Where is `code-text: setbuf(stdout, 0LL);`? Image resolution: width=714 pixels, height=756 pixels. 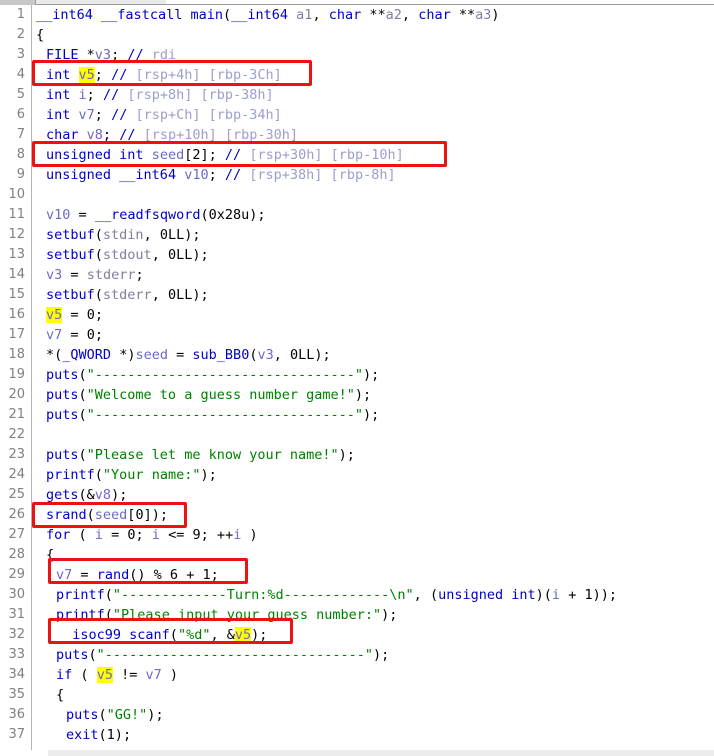
code-text: setbuf(stdout, 0LL); is located at coordinates (127, 255).